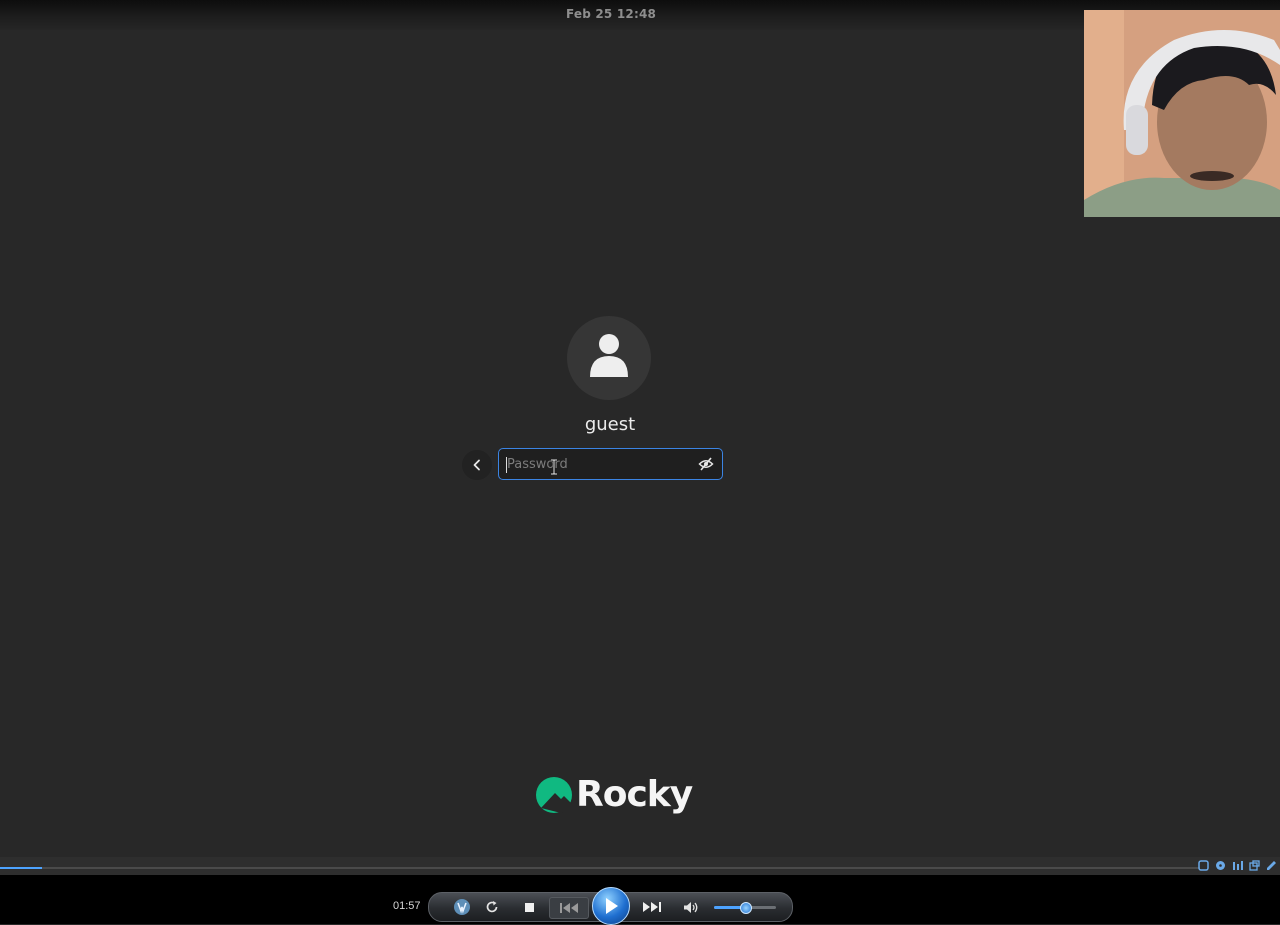  I want to click on user-avatar, so click(609, 358).